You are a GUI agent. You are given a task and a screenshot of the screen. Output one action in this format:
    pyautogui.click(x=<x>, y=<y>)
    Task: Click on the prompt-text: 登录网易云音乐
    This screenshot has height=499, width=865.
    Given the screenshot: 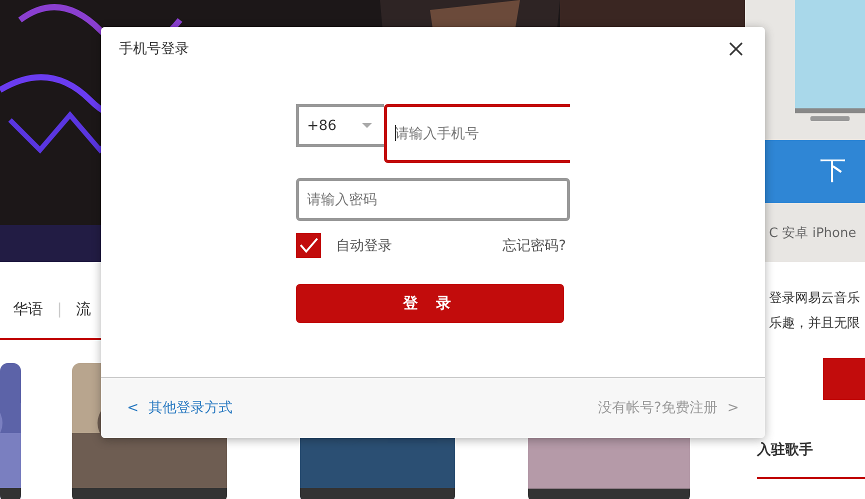 What is the action you would take?
    pyautogui.click(x=815, y=299)
    